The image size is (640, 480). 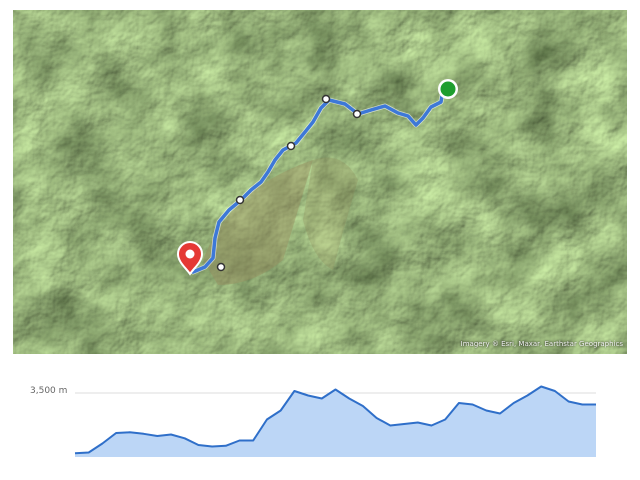 What do you see at coordinates (335, 421) in the screenshot?
I see `elevation-area` at bounding box center [335, 421].